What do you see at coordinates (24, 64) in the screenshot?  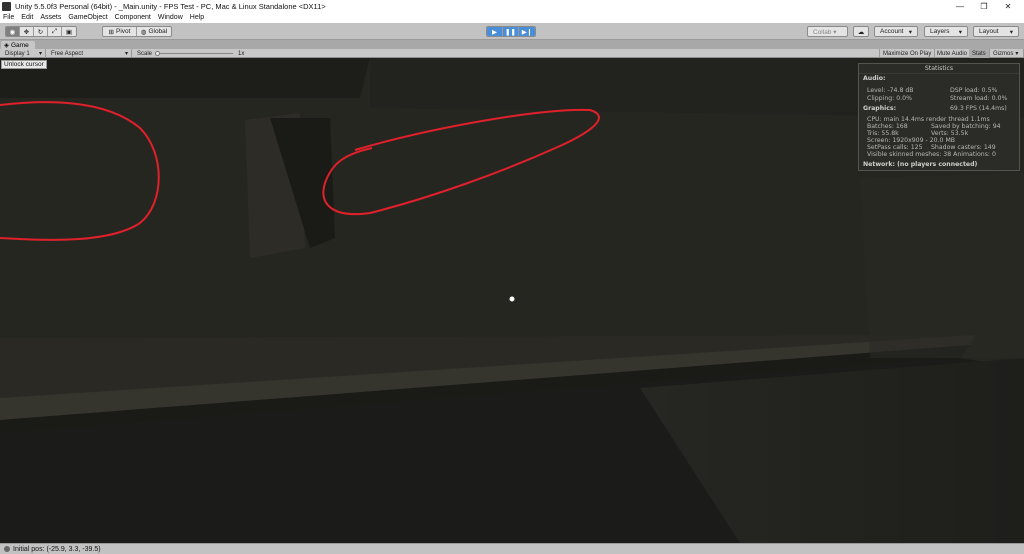 I see `unlock-cursor-button: Unlock cursor` at bounding box center [24, 64].